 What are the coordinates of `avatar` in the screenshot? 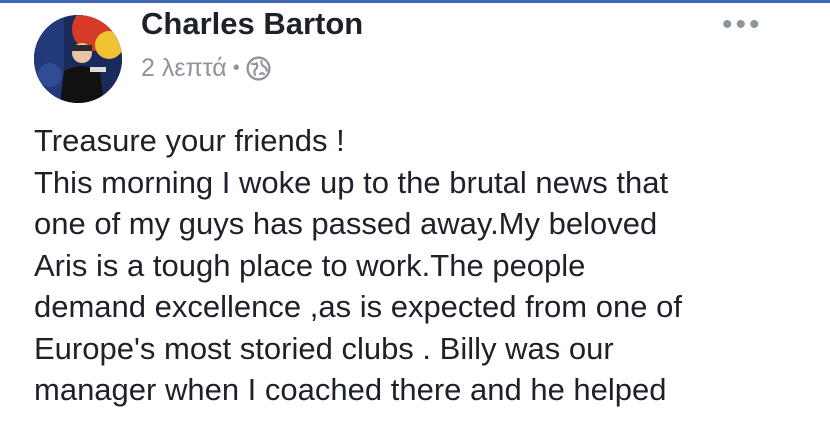 It's located at (78, 59).